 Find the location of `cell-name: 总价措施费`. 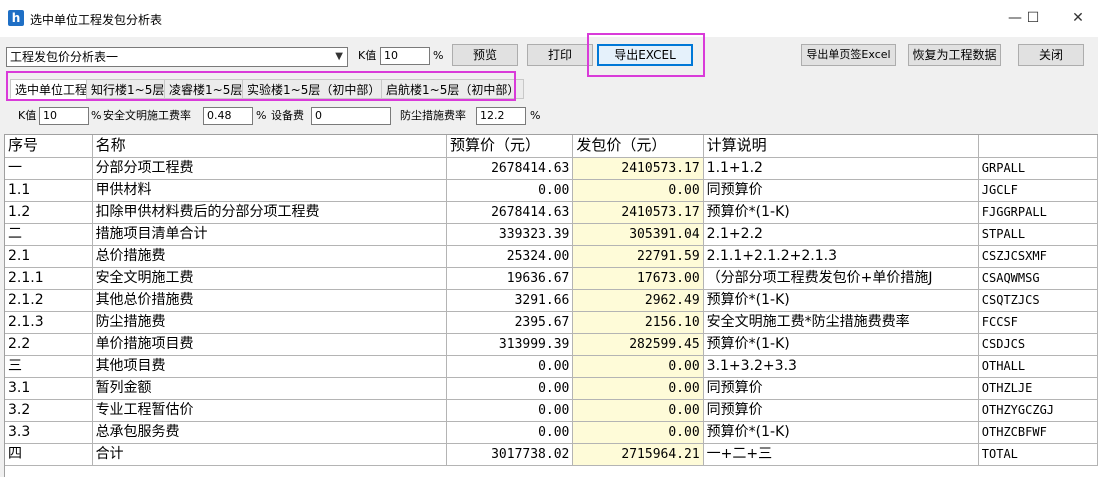

cell-name: 总价措施费 is located at coordinates (270, 256).